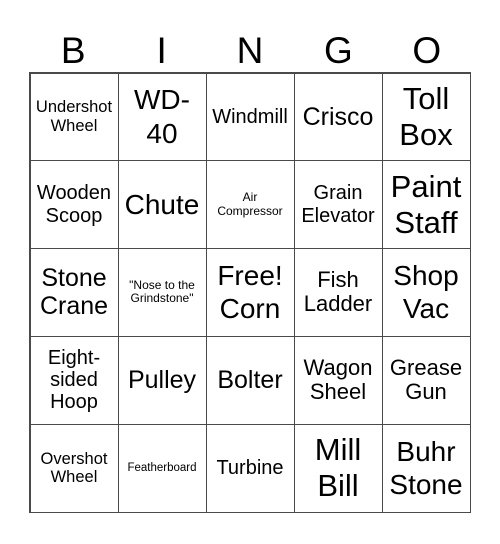 The width and height of the screenshot is (500, 544). Describe the element at coordinates (338, 468) in the screenshot. I see `bingo-cell: Mill Bill` at that location.